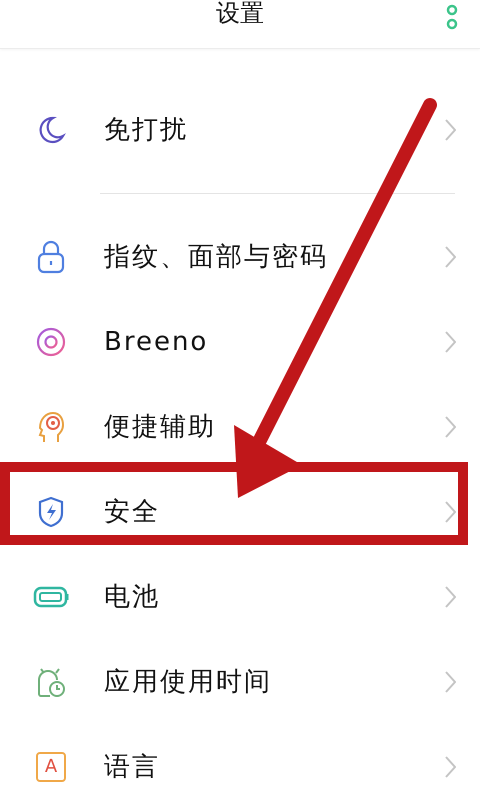  Describe the element at coordinates (274, 256) in the screenshot. I see `setting-item: 指纹、面部与密码` at that location.